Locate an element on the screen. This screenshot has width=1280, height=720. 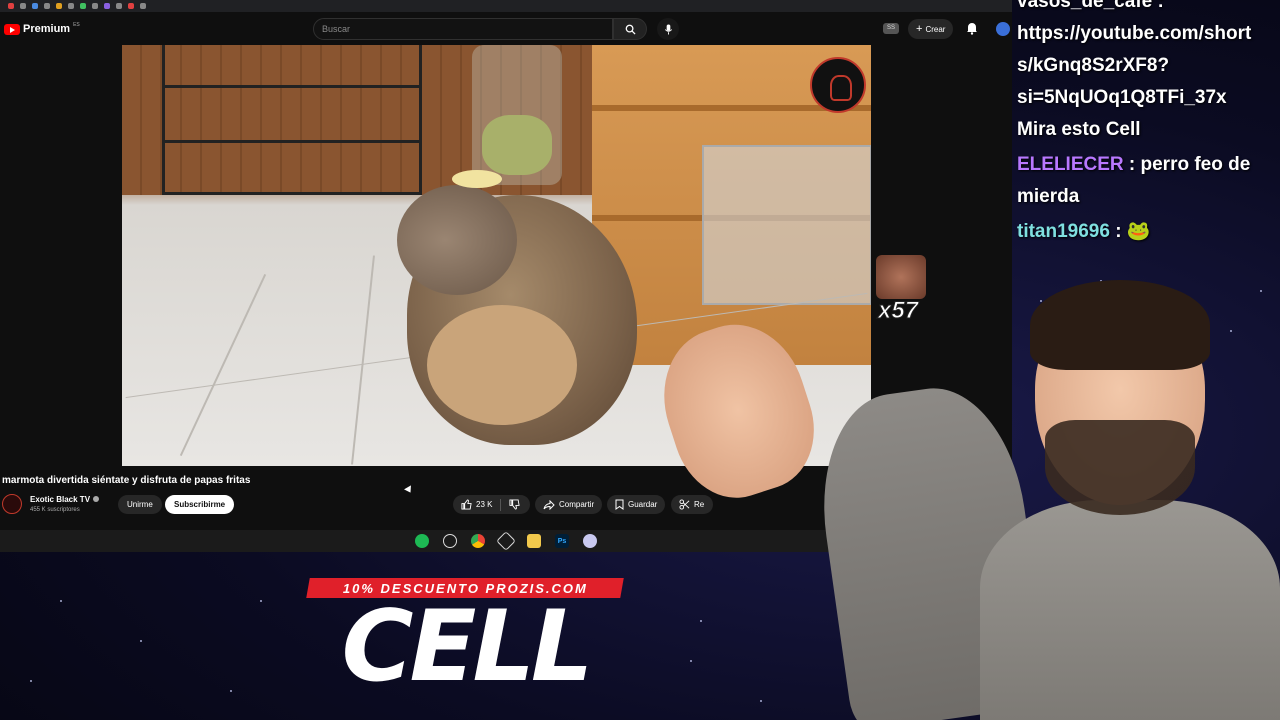
verified-icon is located at coordinates (96, 499).